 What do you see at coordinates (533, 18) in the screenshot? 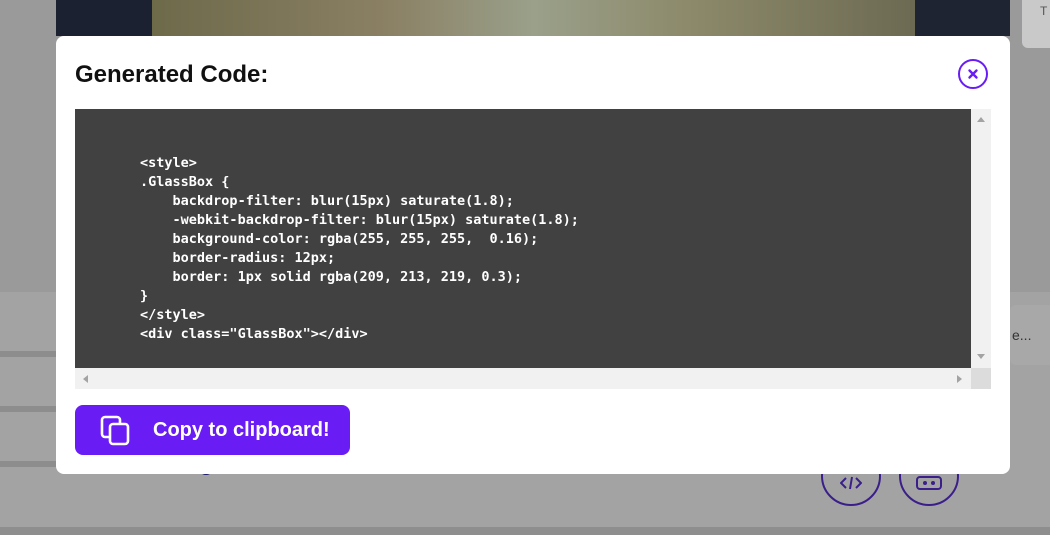
I see `background-hero-image` at bounding box center [533, 18].